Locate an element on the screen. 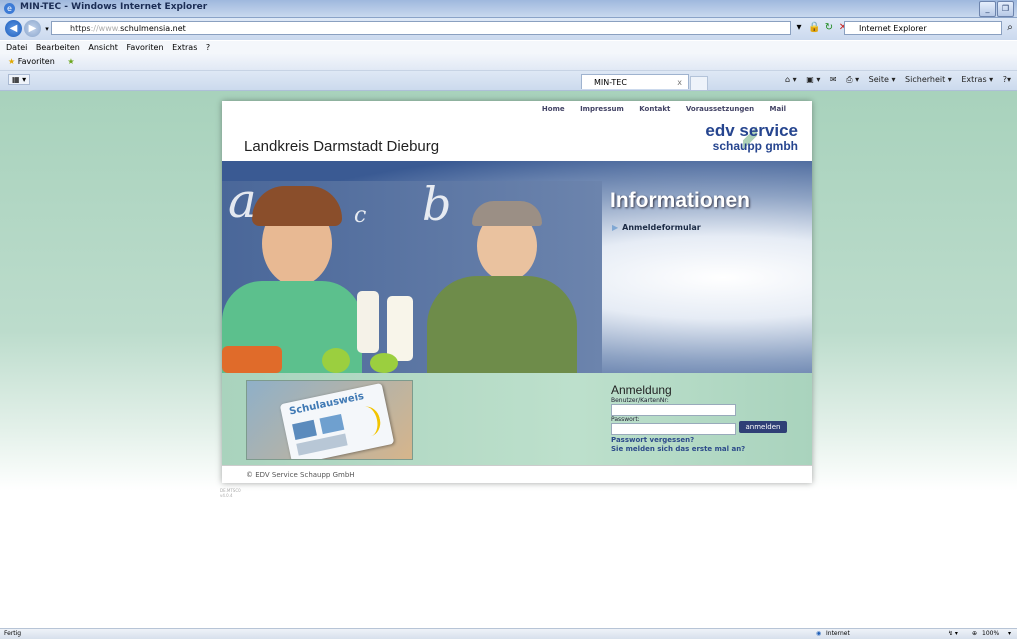 The image size is (1017, 639). menu-help: ? is located at coordinates (208, 47).